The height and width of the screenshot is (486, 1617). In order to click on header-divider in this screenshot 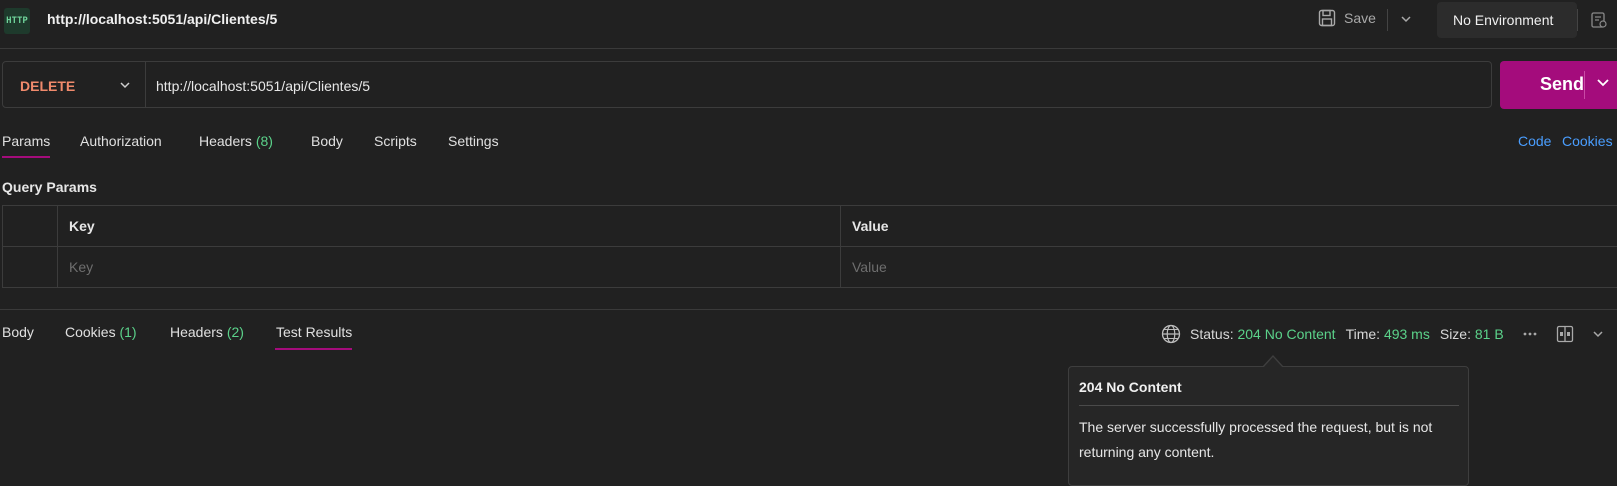, I will do `click(808, 48)`.